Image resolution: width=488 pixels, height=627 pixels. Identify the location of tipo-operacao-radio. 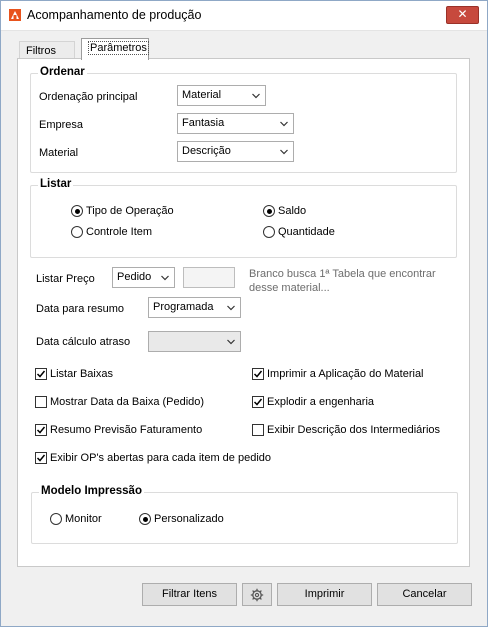
(77, 211).